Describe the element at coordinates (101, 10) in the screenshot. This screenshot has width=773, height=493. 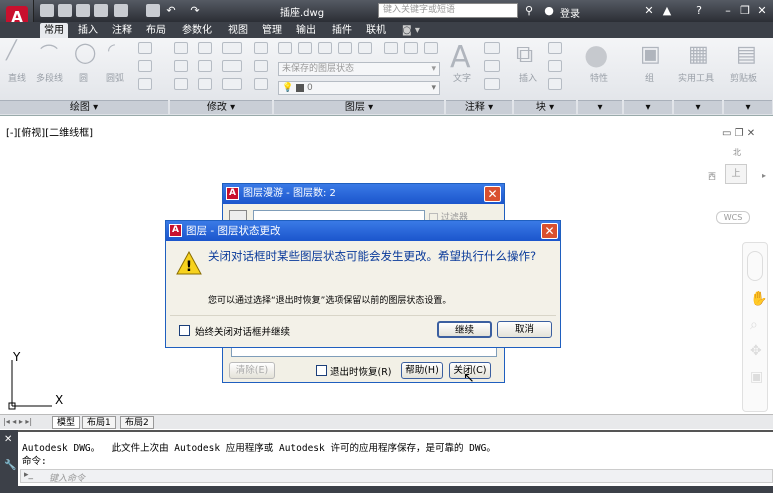
I see `save-as-icon` at that location.